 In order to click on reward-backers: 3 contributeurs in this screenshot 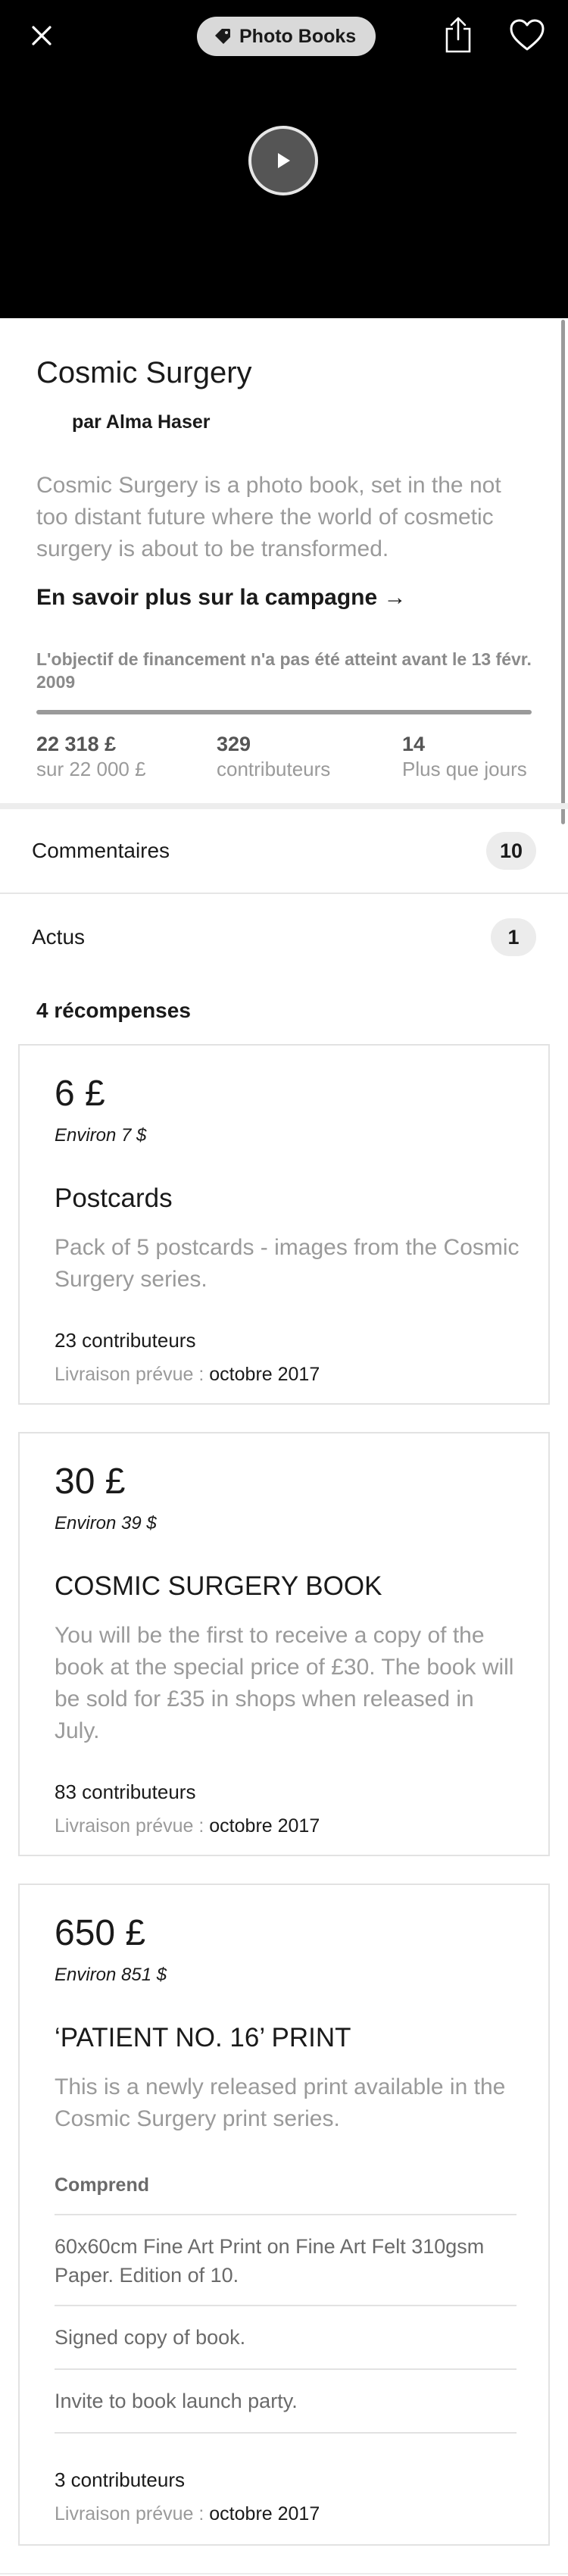, I will do `click(120, 2479)`.